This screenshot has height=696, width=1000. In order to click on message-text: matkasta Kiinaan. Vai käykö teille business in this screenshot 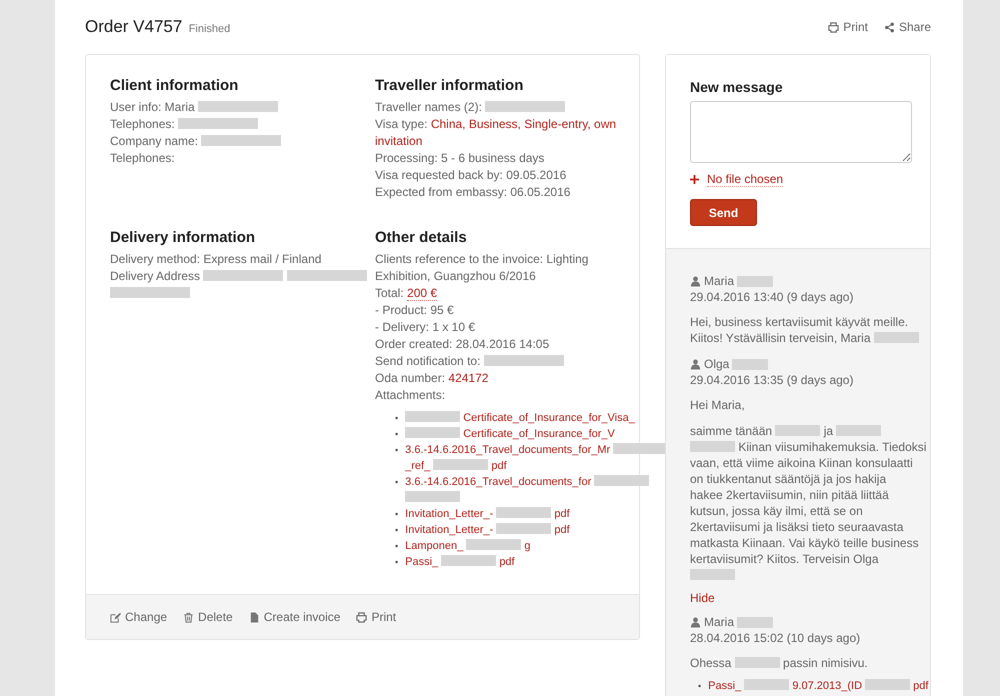, I will do `click(804, 543)`.